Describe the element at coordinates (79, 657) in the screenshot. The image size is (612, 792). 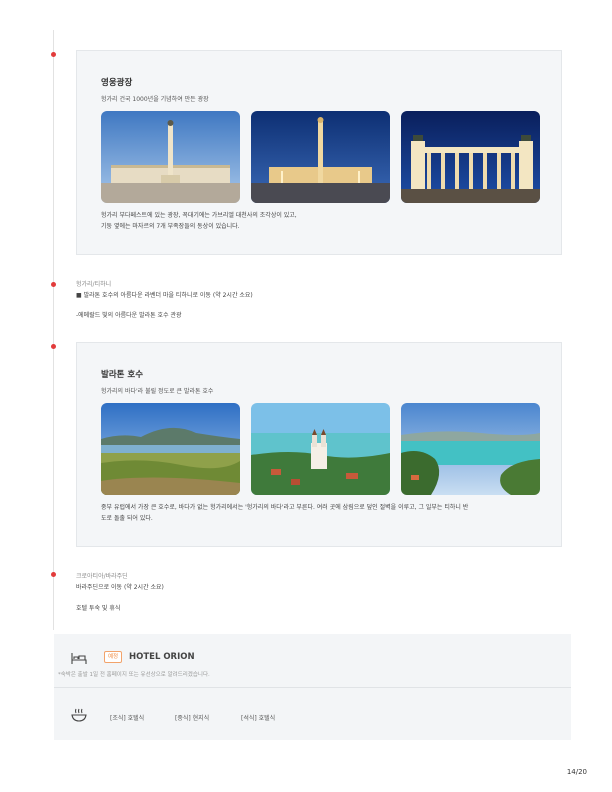
I see `bed-icon` at that location.